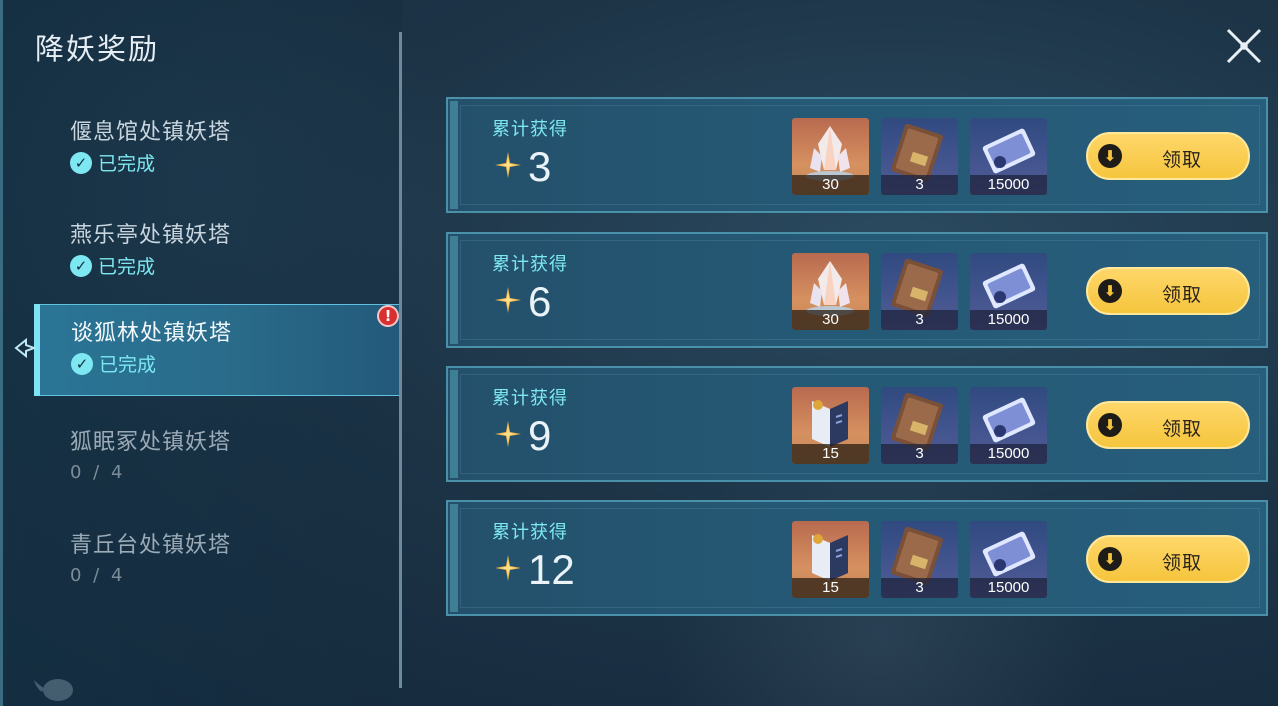  I want to click on alert-badge: !, so click(388, 316).